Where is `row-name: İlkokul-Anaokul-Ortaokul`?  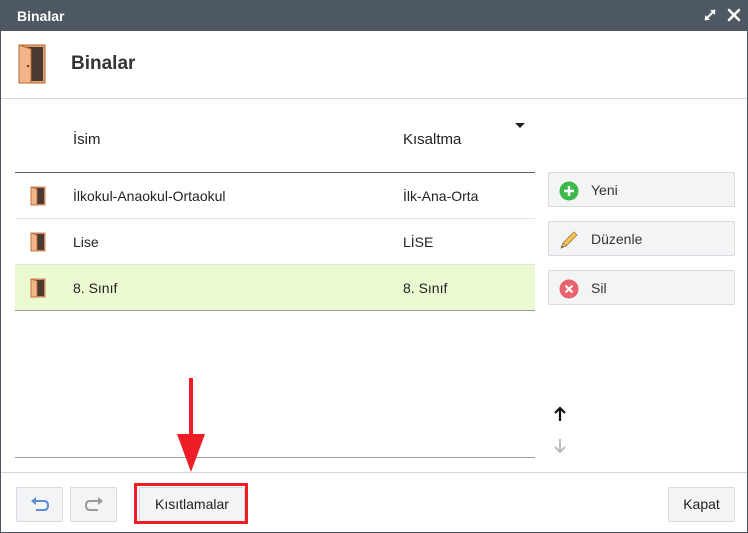
row-name: İlkokul-Anaokul-Ortaokul is located at coordinates (149, 196).